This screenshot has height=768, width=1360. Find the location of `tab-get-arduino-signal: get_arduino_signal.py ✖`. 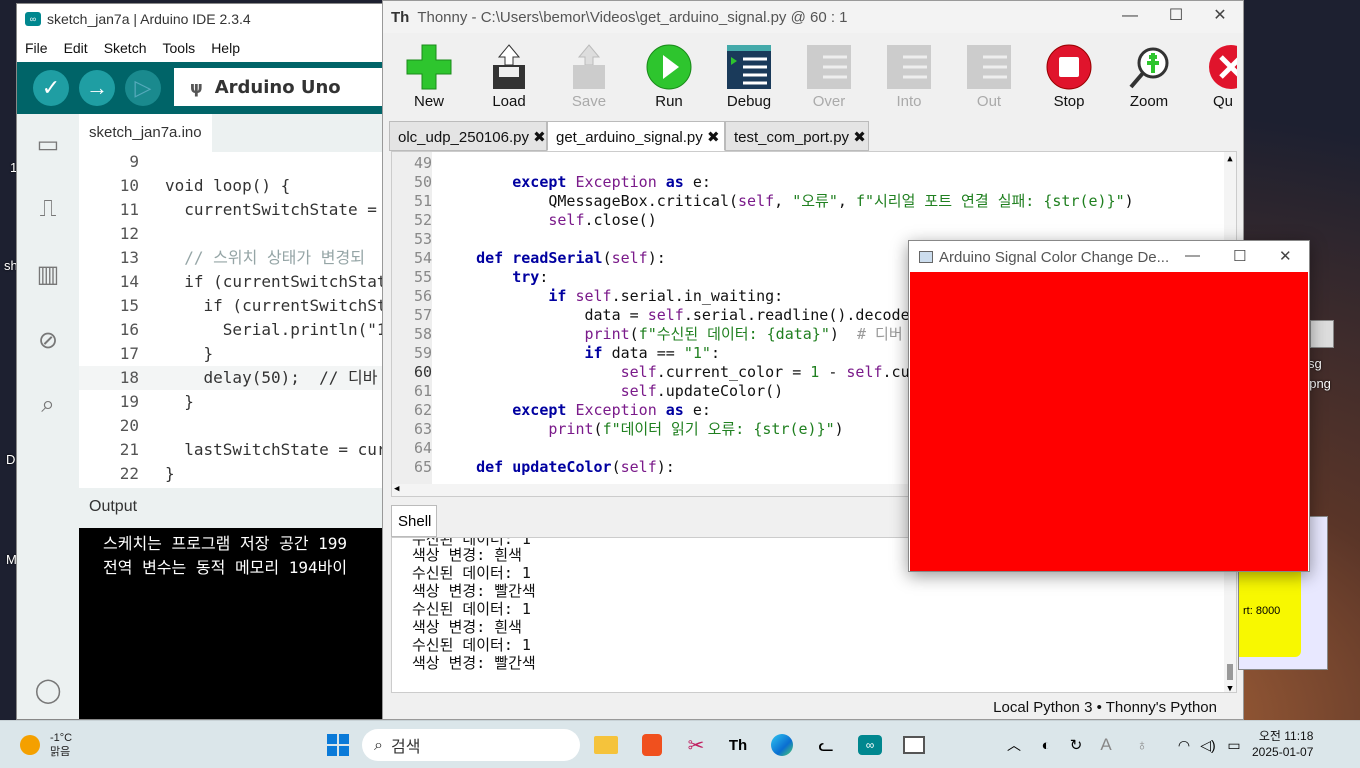

tab-get-arduino-signal: get_arduino_signal.py ✖ is located at coordinates (636, 136).